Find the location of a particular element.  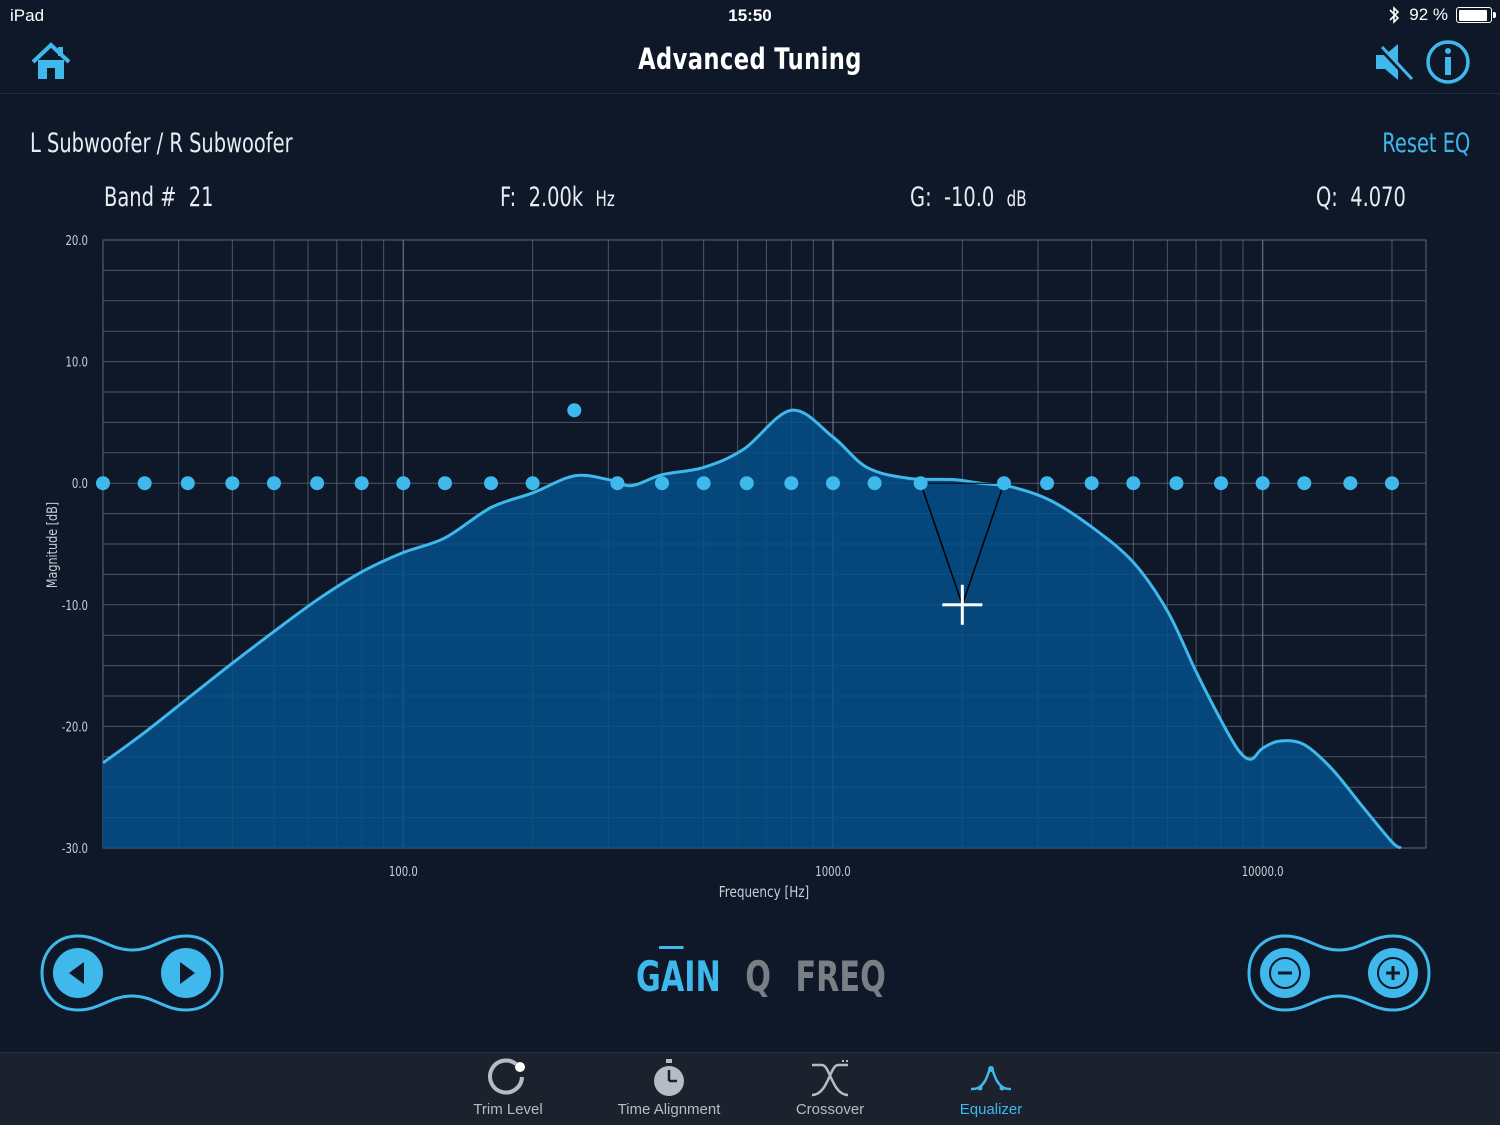

next-arrow-icon is located at coordinates (186, 973).